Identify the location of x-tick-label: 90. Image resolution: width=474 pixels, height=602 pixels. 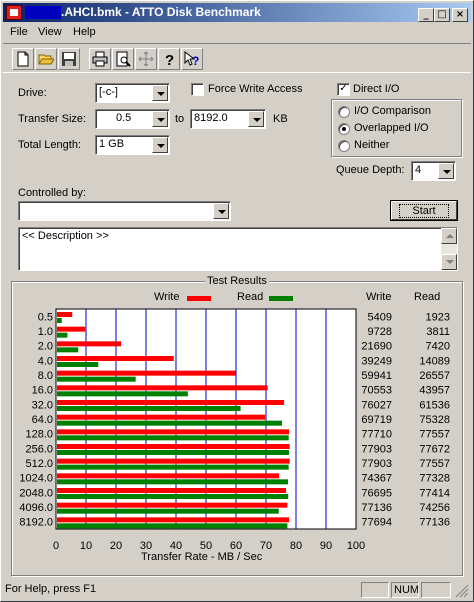
(326, 546).